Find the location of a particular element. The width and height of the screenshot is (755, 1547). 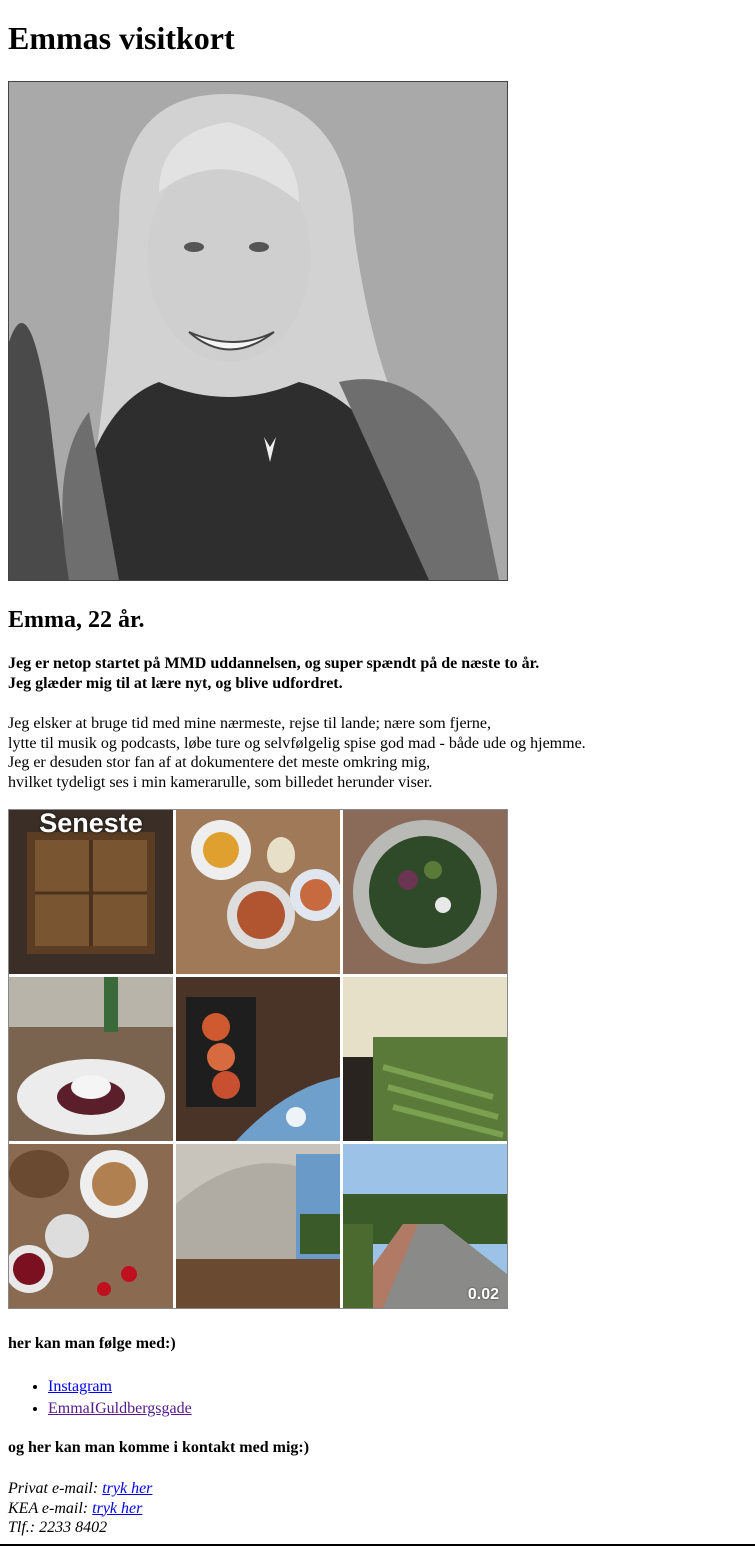

social-links-list: Instagram EmmaIGuldbergsgade is located at coordinates (100, 1398).